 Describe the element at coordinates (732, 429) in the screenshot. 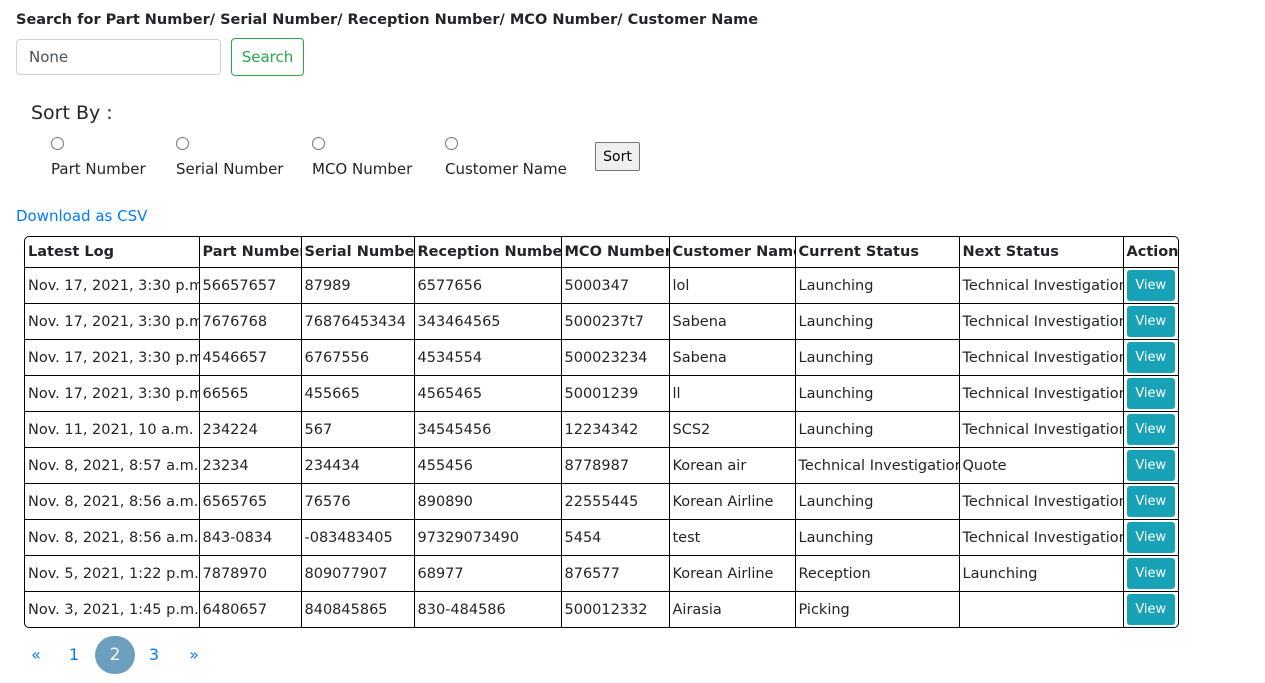

I see `table-cell: SCS2` at that location.